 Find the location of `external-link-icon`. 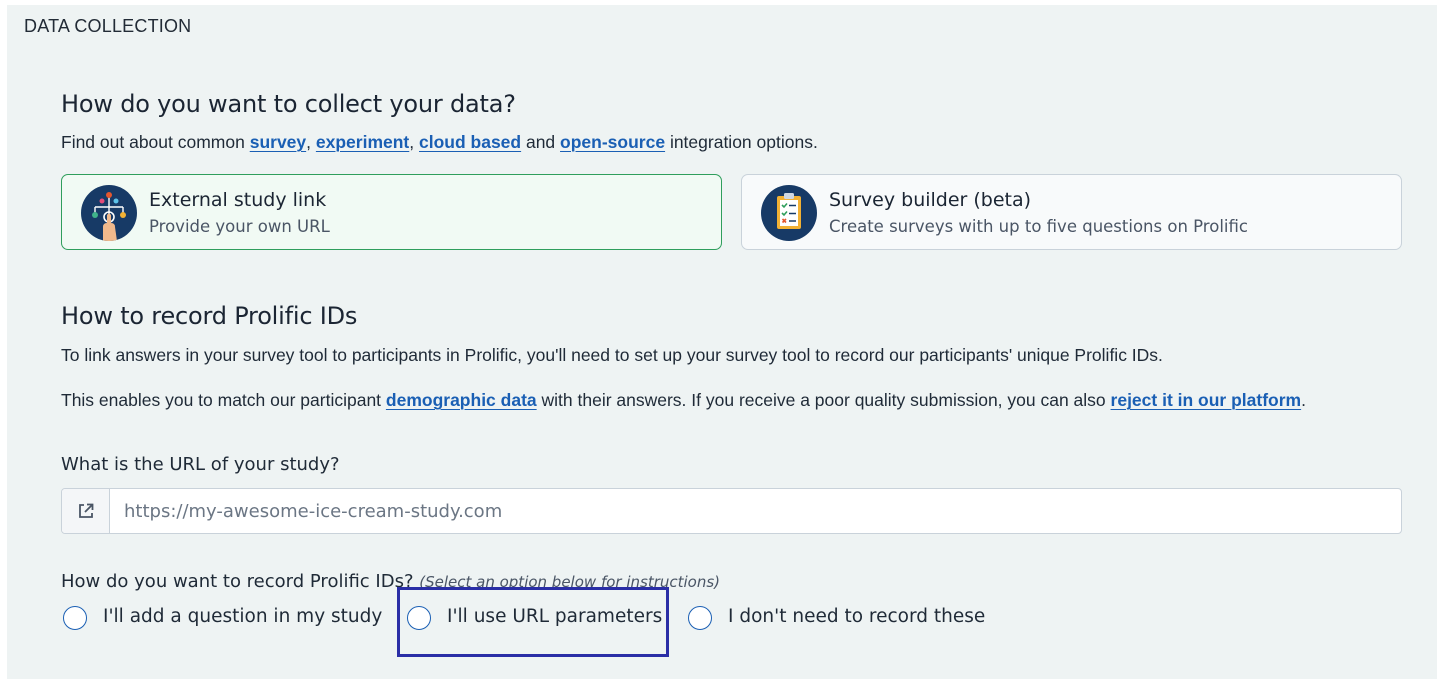

external-link-icon is located at coordinates (85, 510).